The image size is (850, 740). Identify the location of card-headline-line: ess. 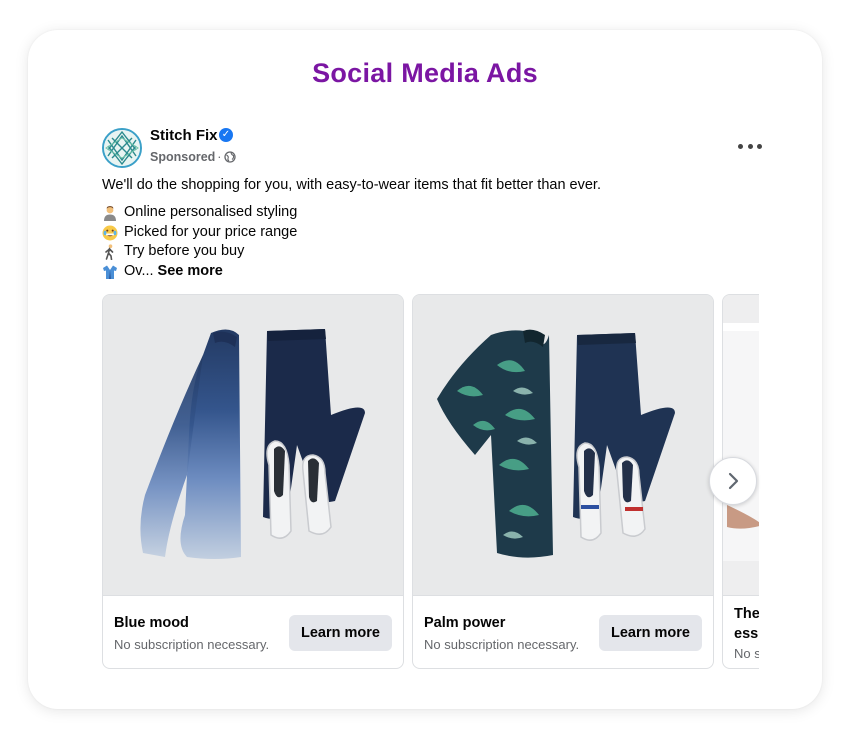
(746, 634).